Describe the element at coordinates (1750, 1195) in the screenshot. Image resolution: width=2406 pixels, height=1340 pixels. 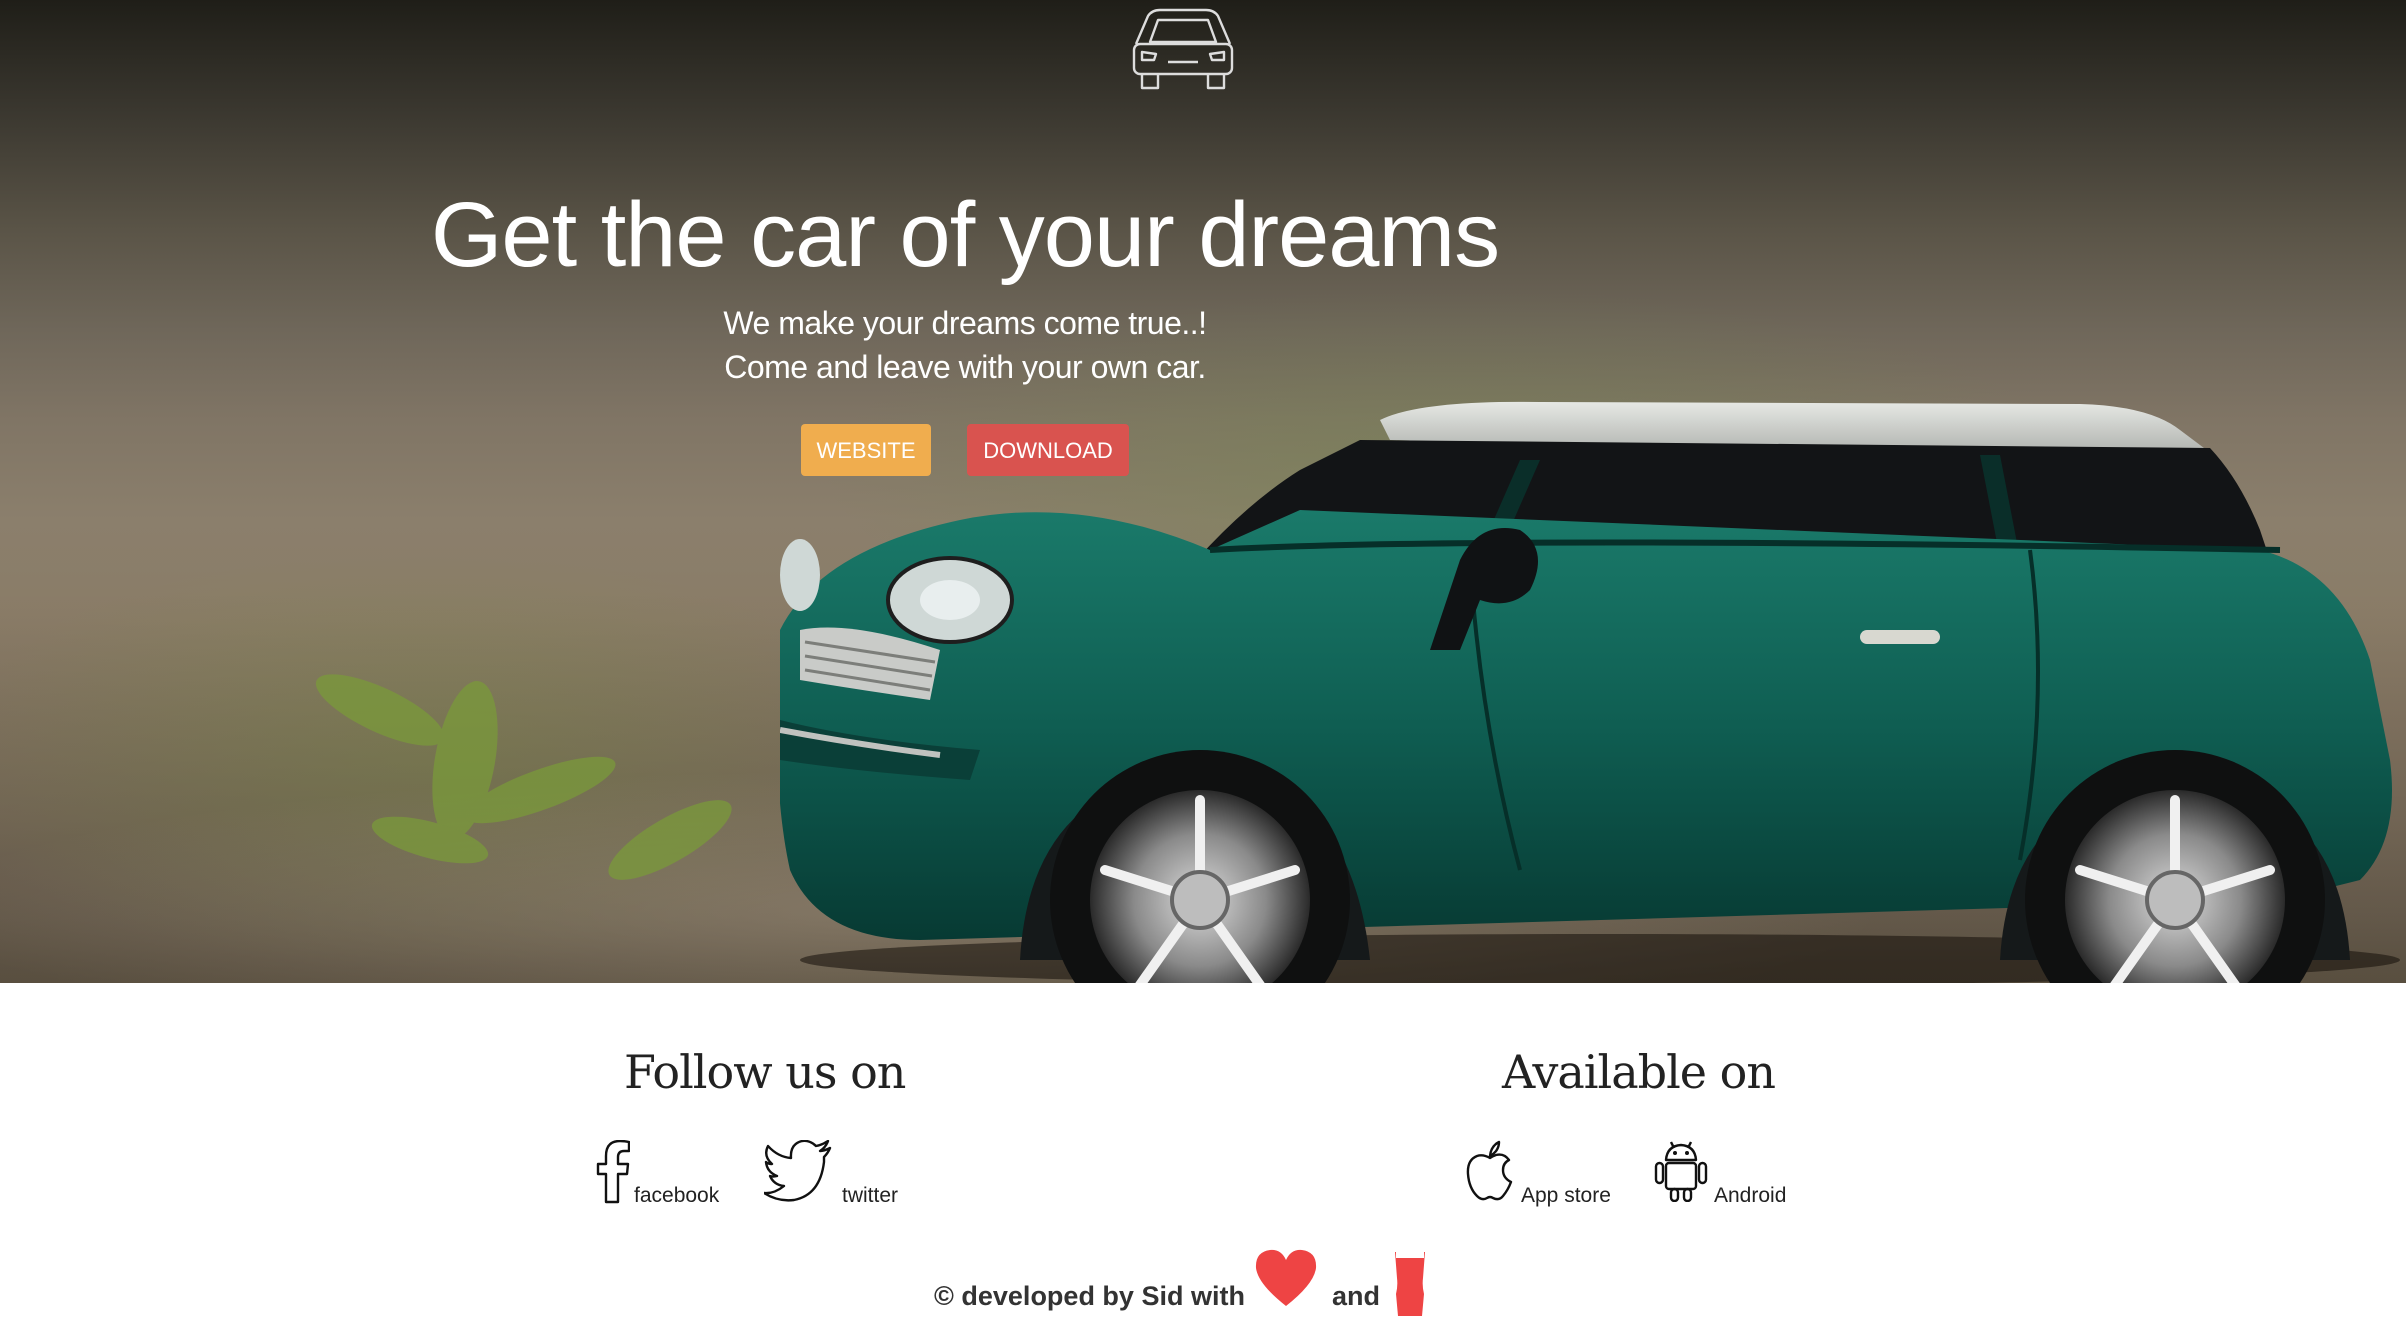
I see `android-label: Android` at that location.